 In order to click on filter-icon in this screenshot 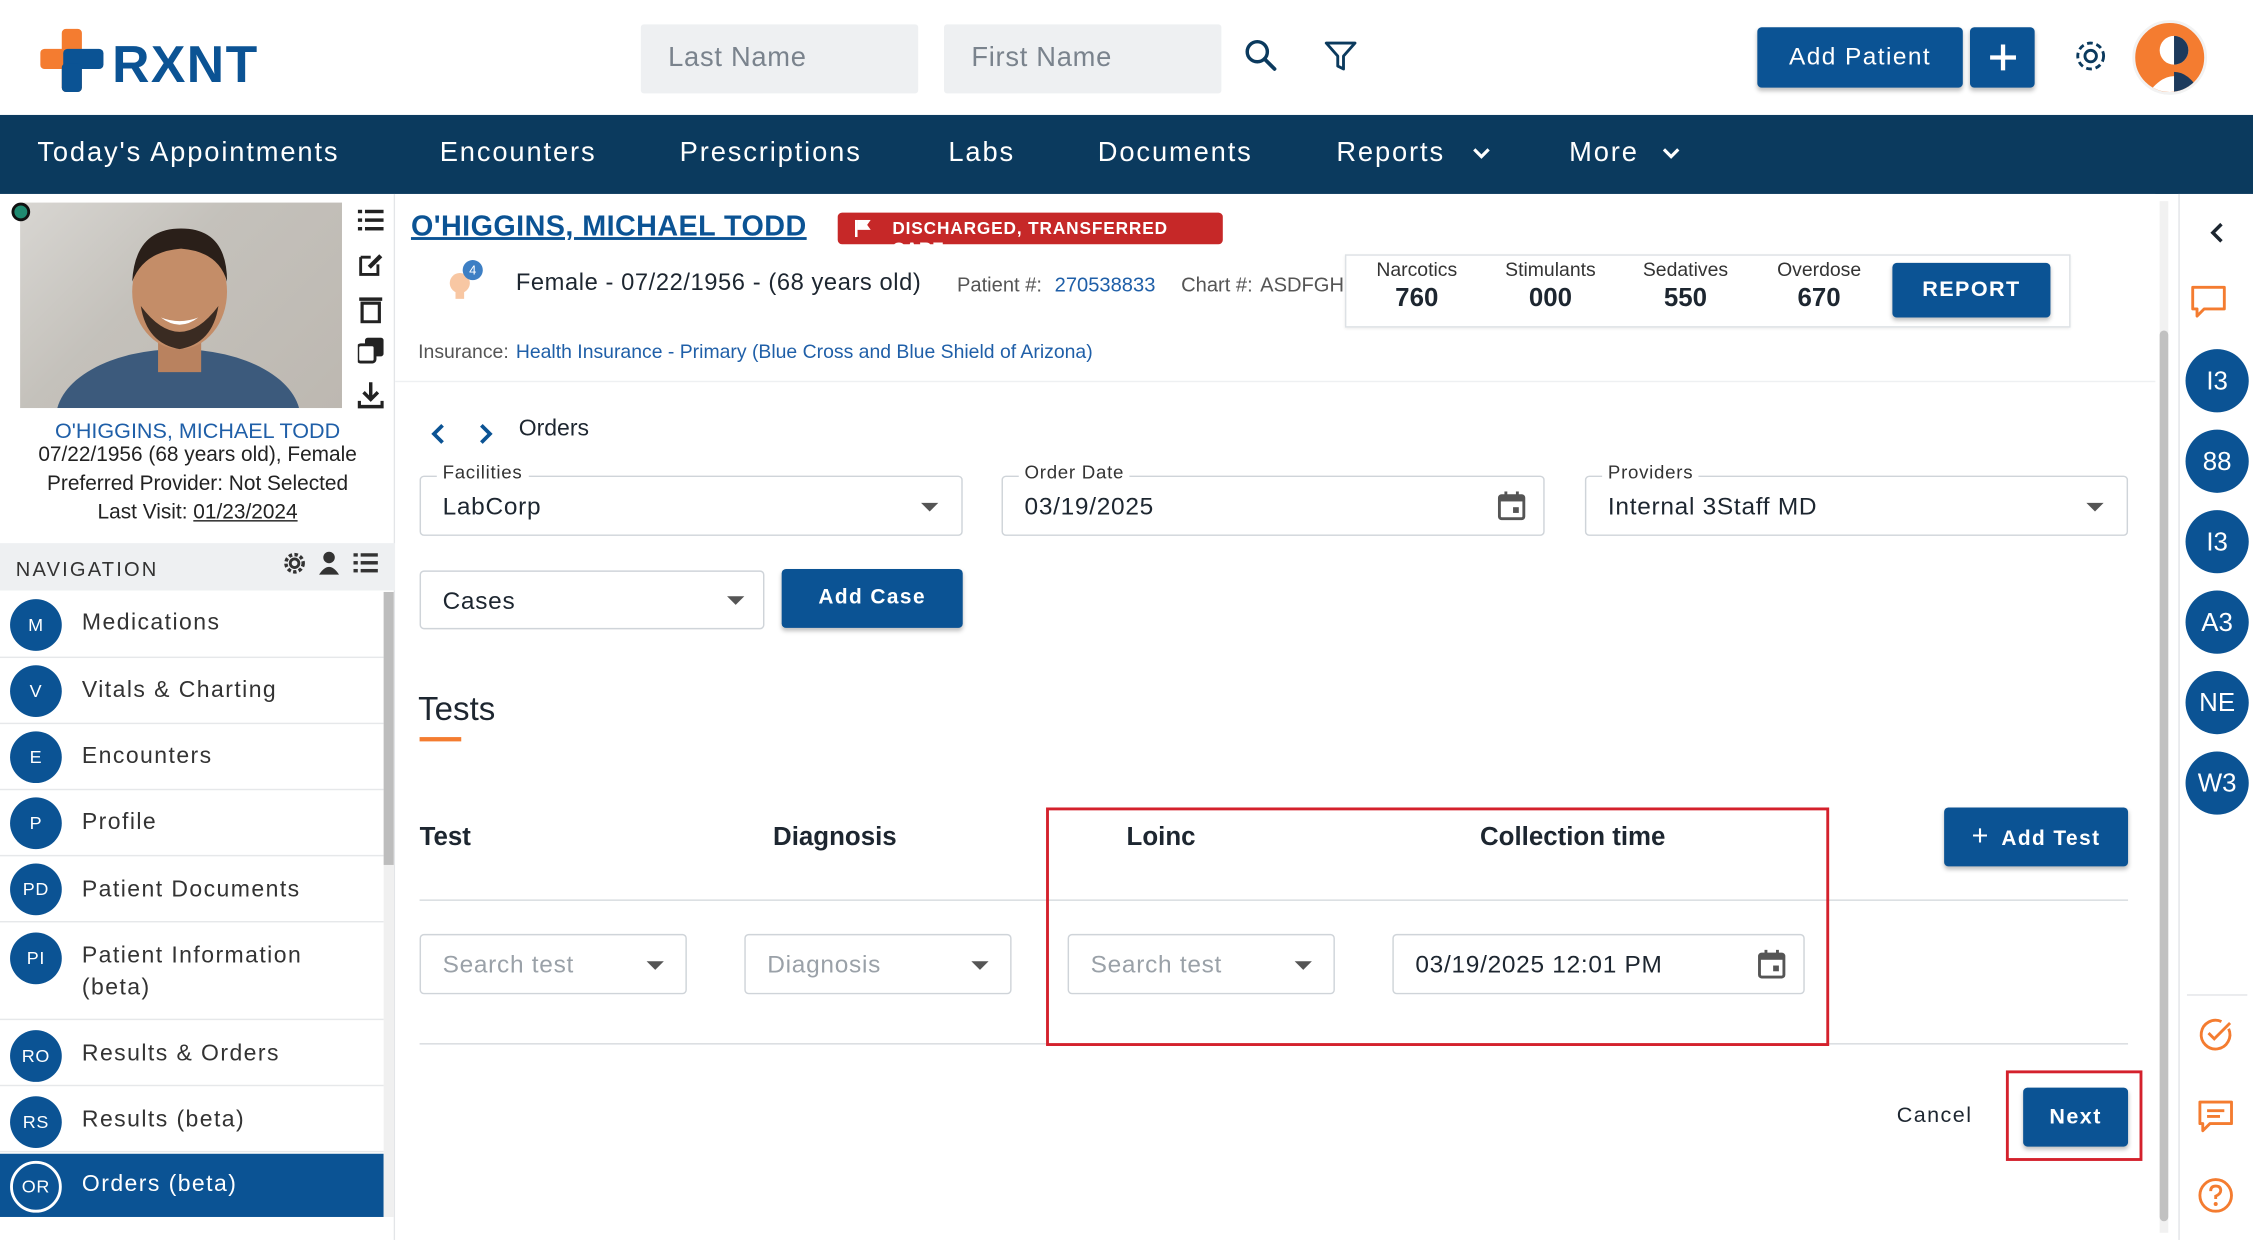, I will do `click(1340, 56)`.